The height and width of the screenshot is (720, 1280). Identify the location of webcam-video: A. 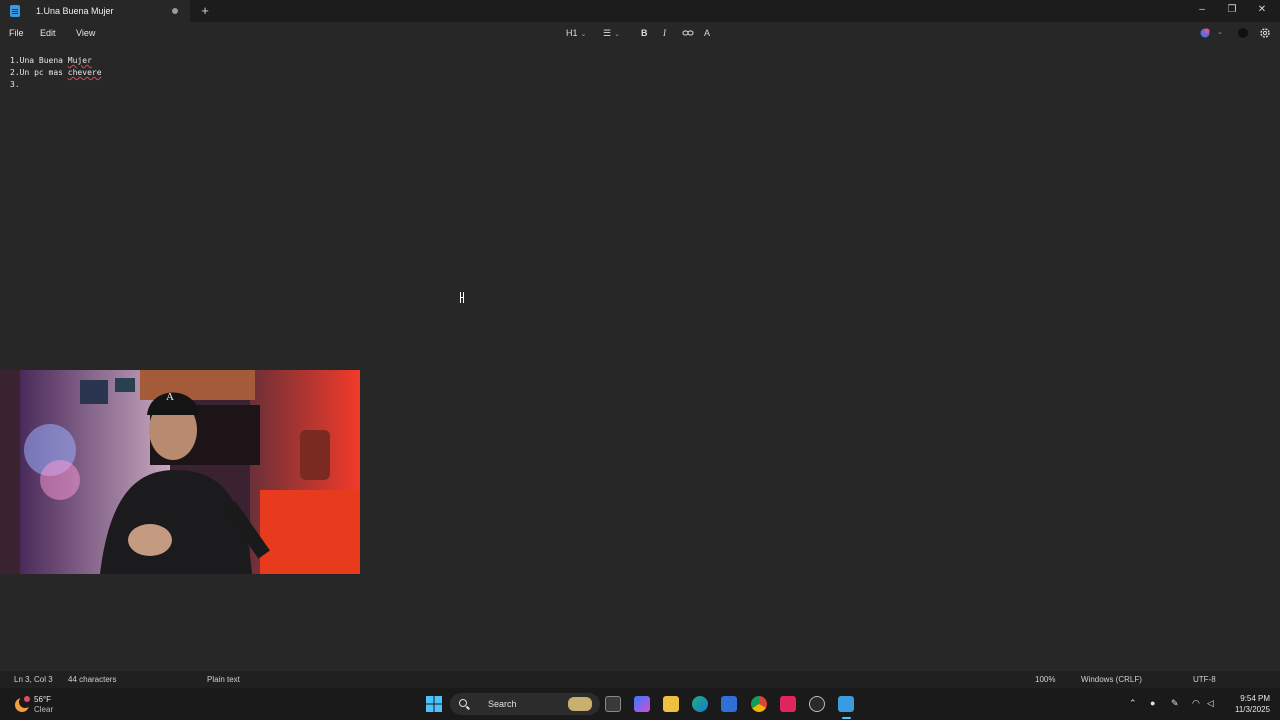
(180, 472).